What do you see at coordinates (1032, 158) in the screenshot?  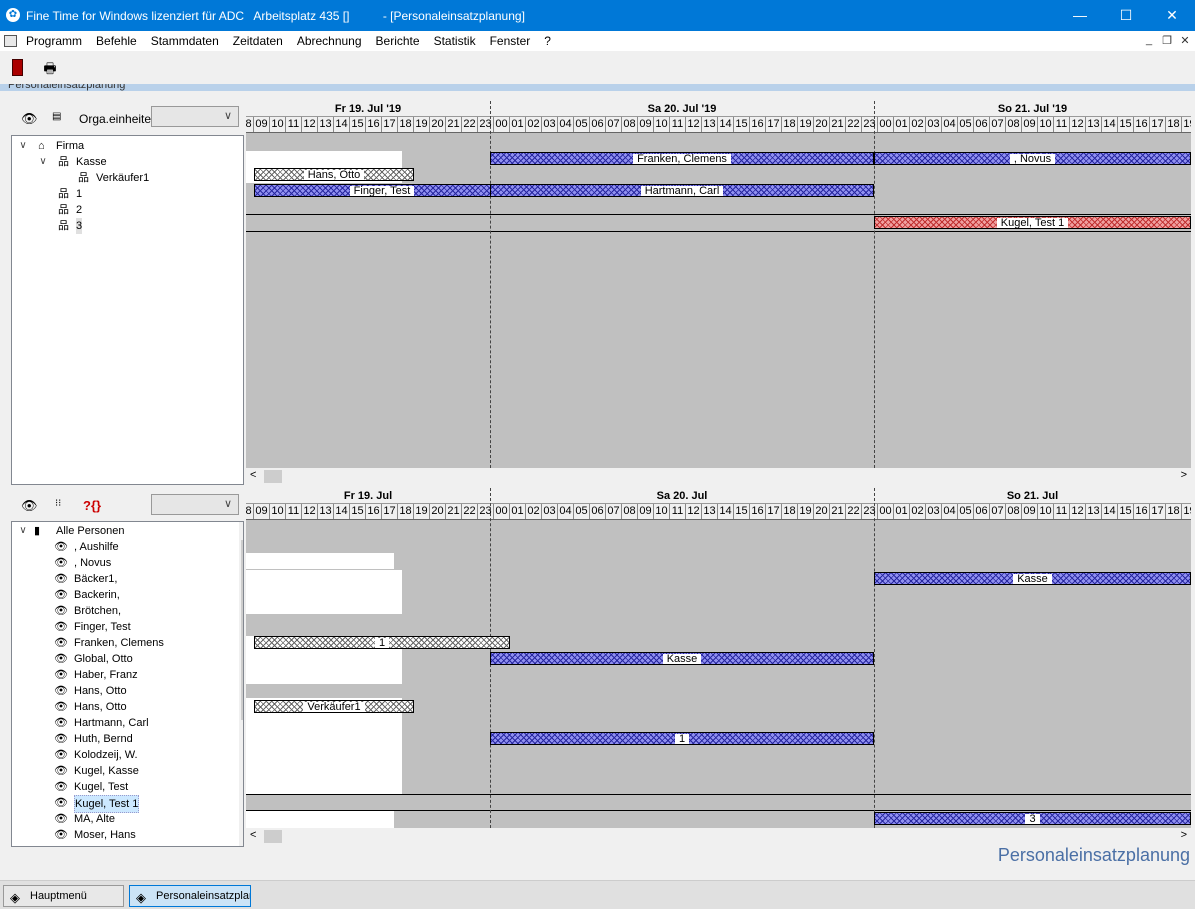 I see `orga-shift-bar: , Novus` at bounding box center [1032, 158].